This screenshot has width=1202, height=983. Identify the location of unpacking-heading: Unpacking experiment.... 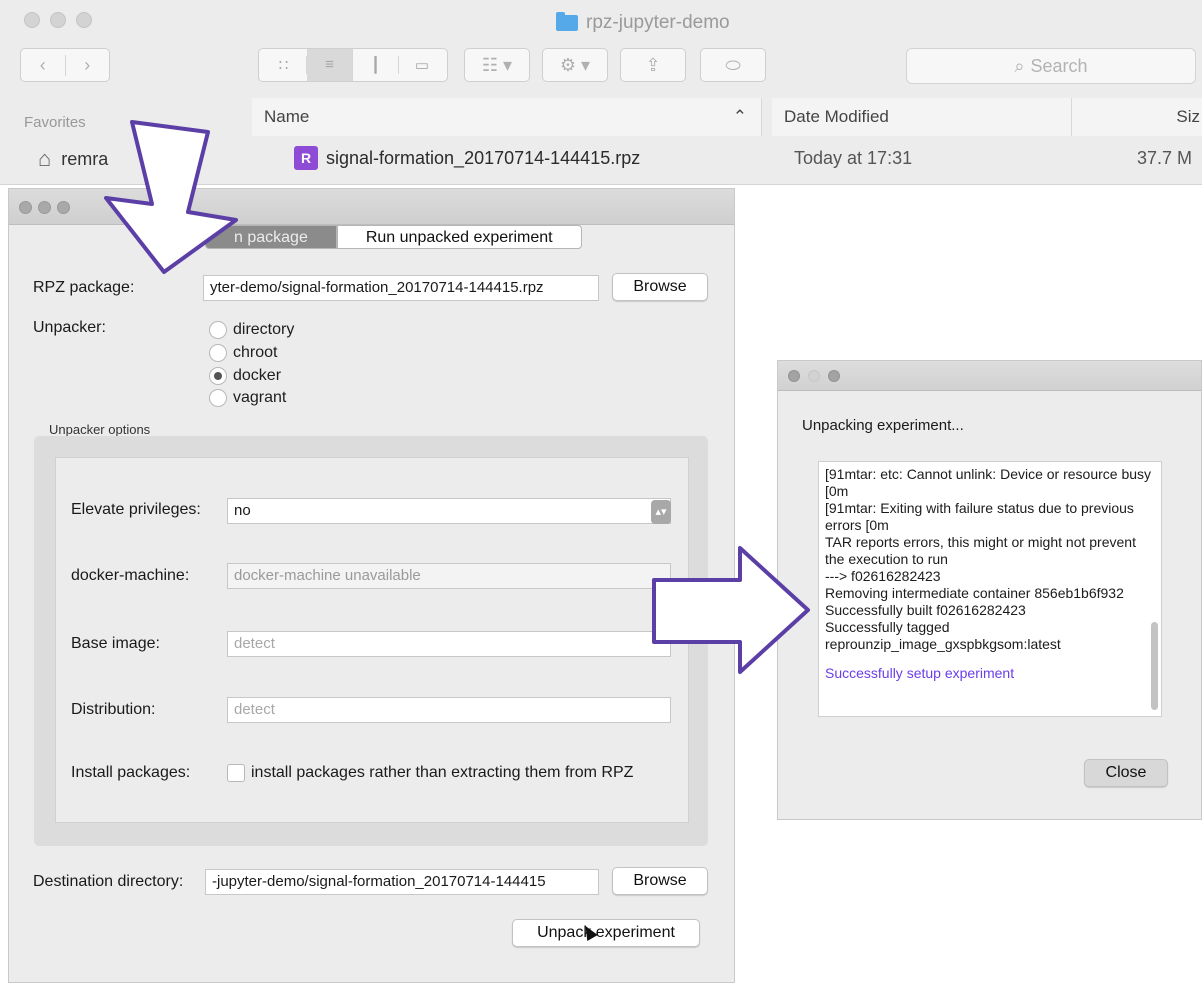
(883, 425).